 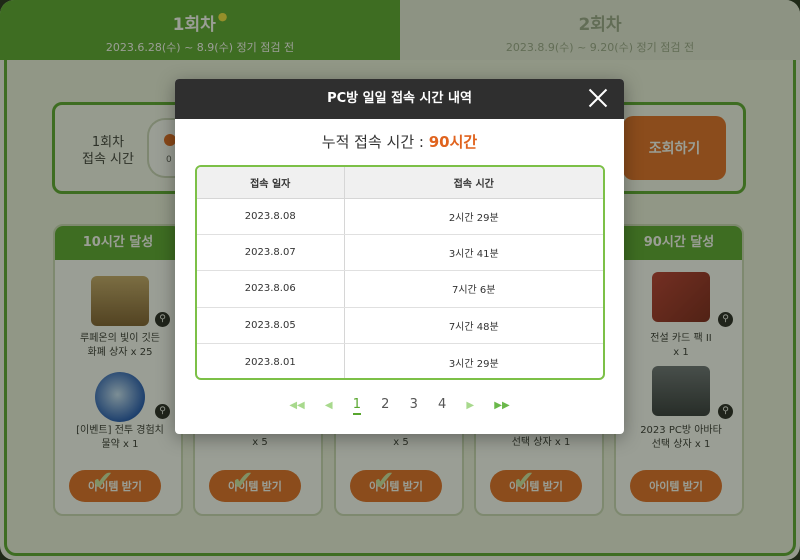 I want to click on row-date: 2023.8.07, so click(x=271, y=253).